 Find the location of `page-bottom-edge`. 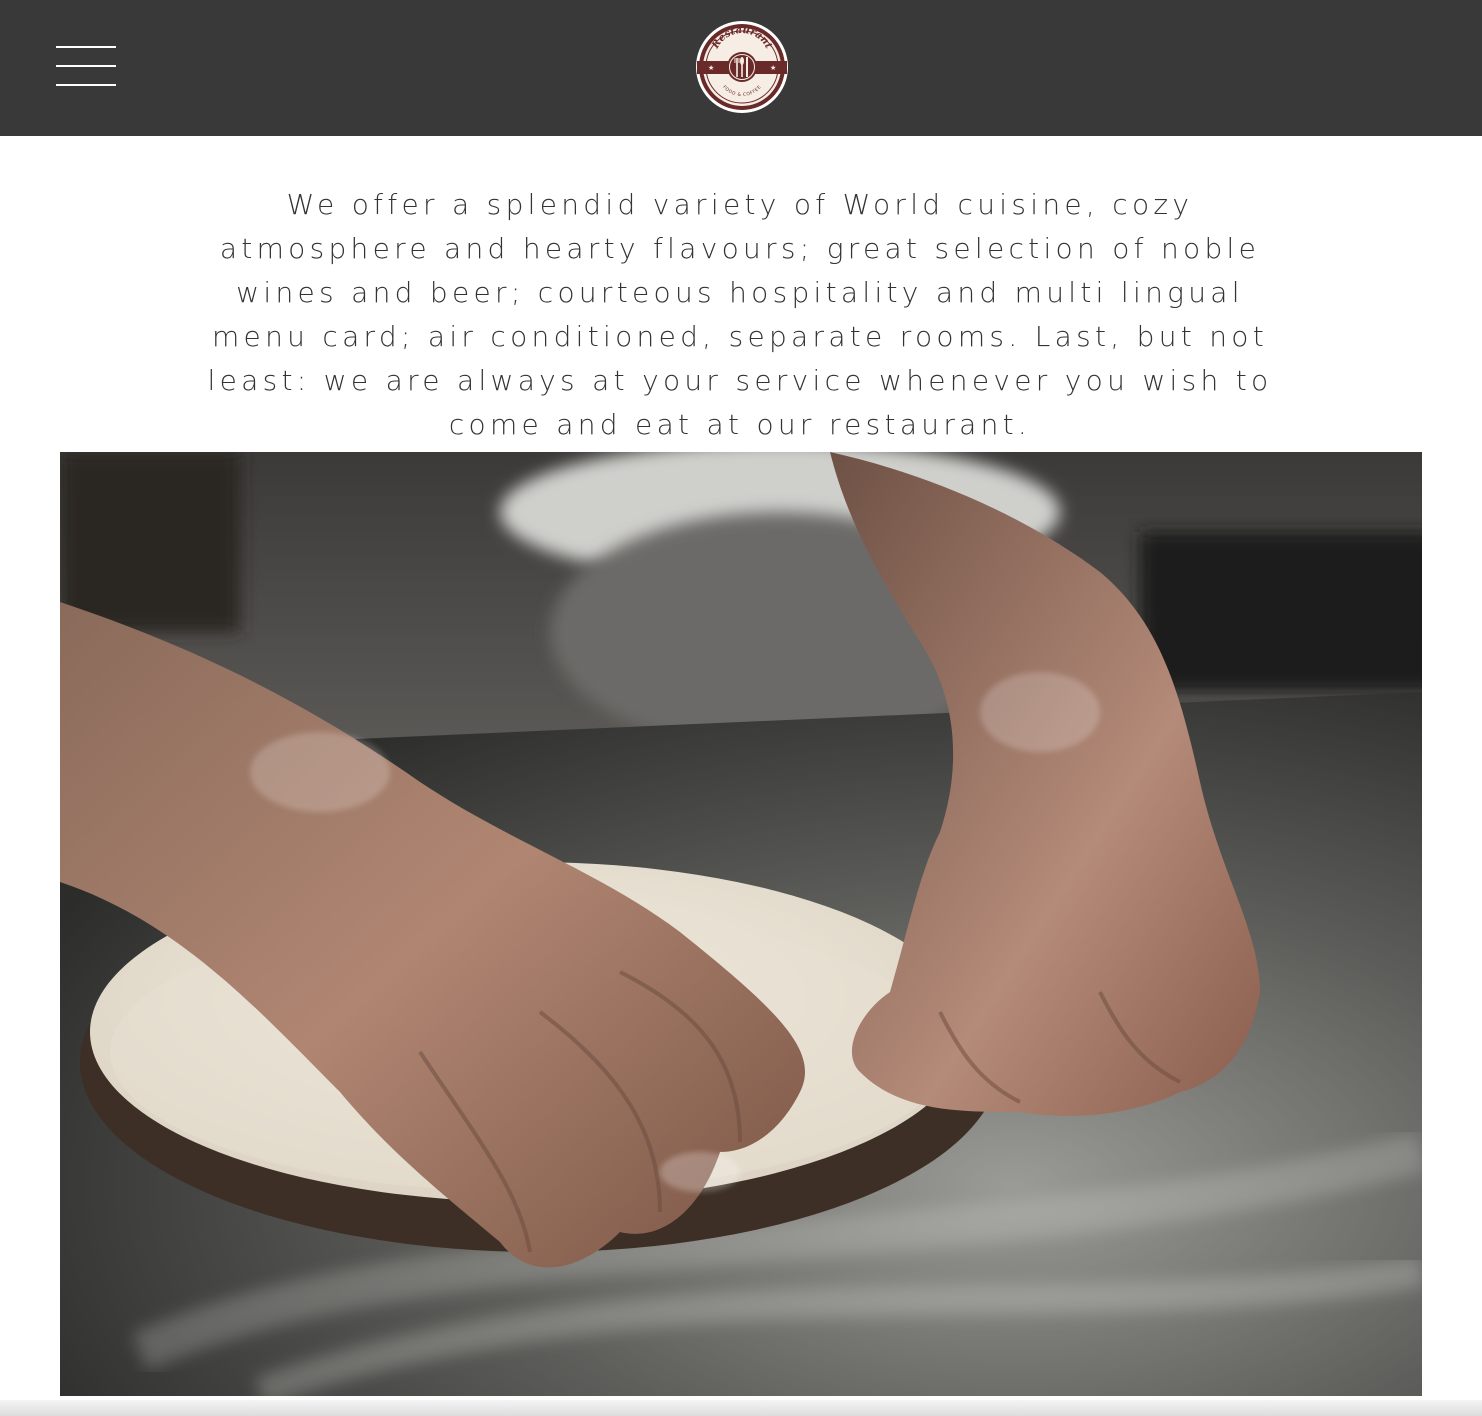

page-bottom-edge is located at coordinates (741, 1408).